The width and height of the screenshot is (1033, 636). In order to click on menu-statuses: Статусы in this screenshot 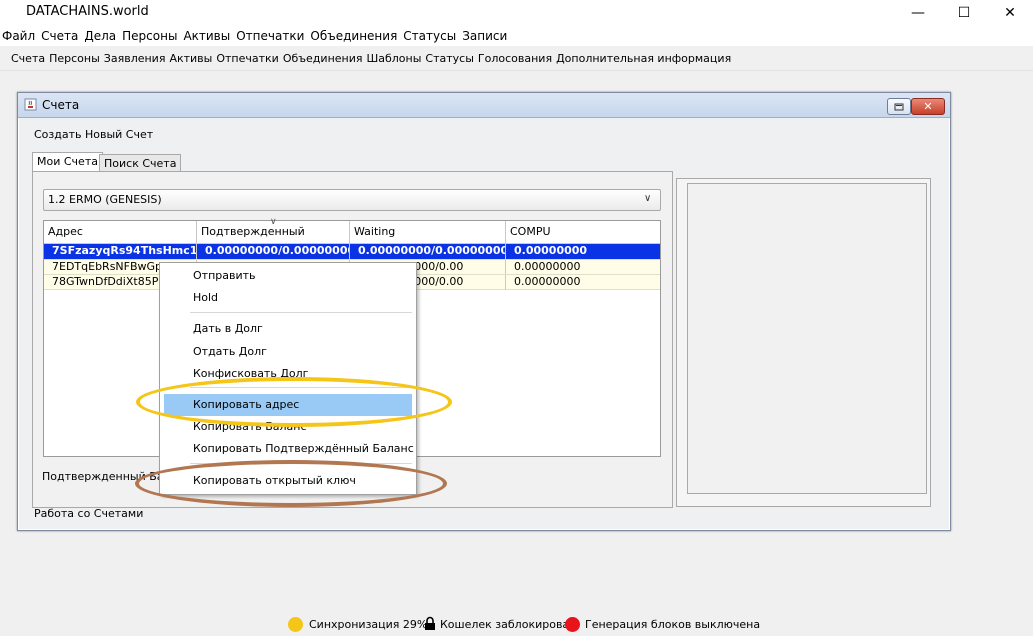, I will do `click(429, 36)`.